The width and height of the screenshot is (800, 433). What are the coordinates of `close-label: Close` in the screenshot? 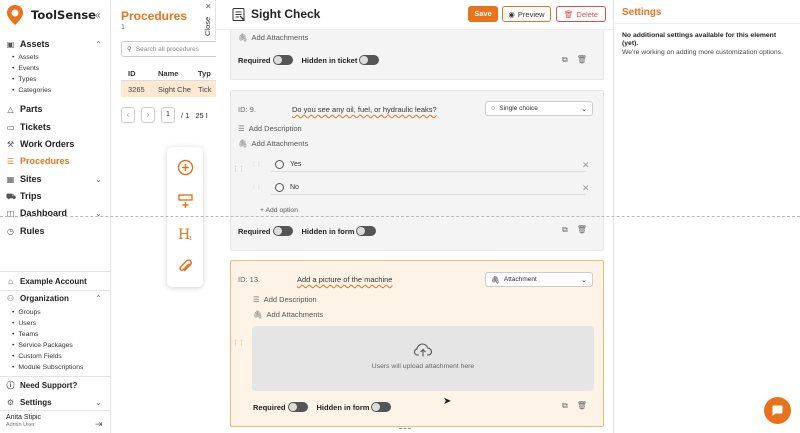 It's located at (207, 26).